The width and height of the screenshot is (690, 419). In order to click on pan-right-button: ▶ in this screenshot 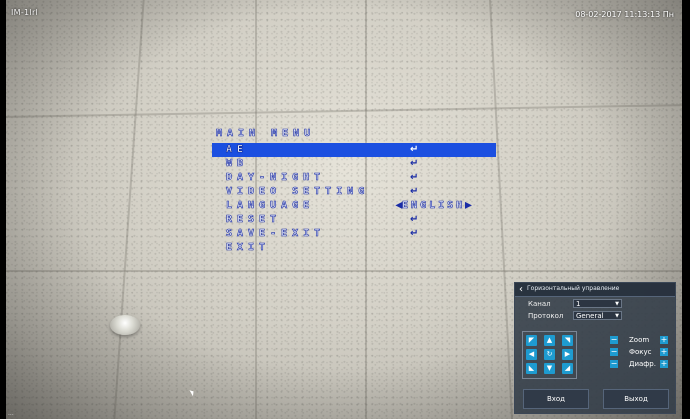, I will do `click(567, 354)`.